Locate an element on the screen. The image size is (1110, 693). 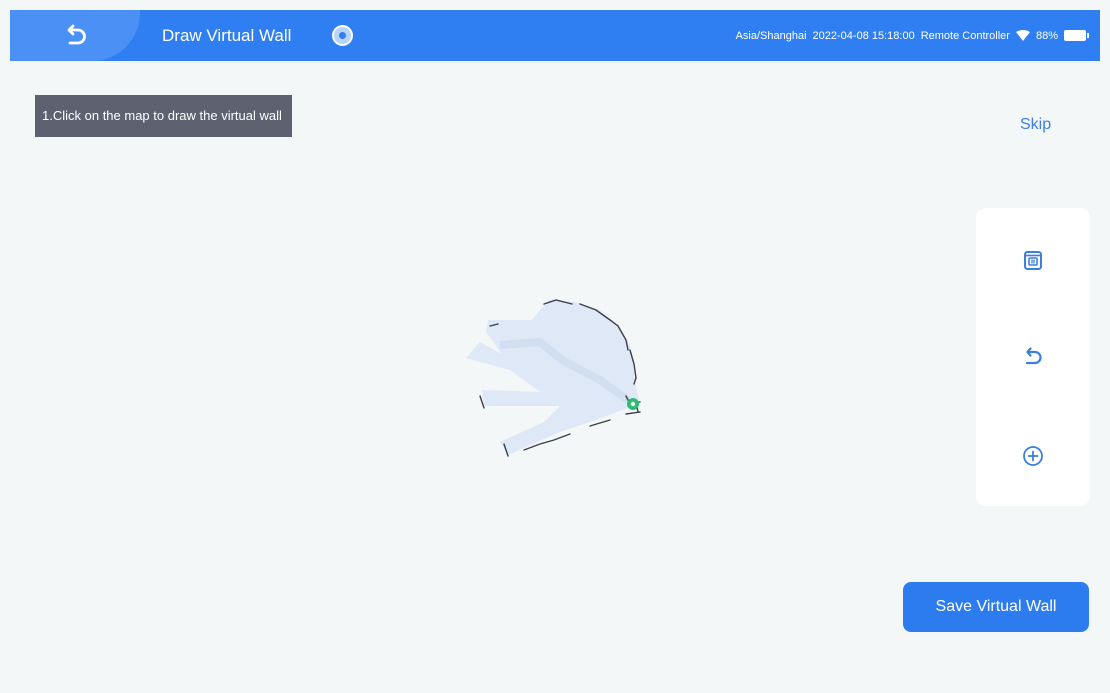
mode-label: Remote Controller is located at coordinates (965, 35).